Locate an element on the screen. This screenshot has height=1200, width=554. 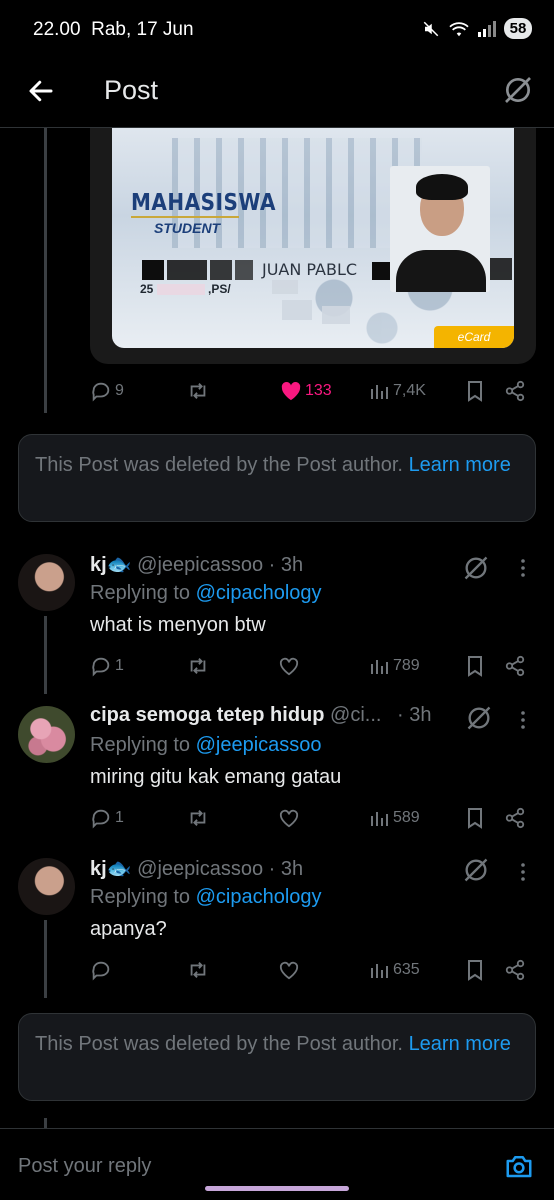
heart-icon is located at coordinates (289, 666).